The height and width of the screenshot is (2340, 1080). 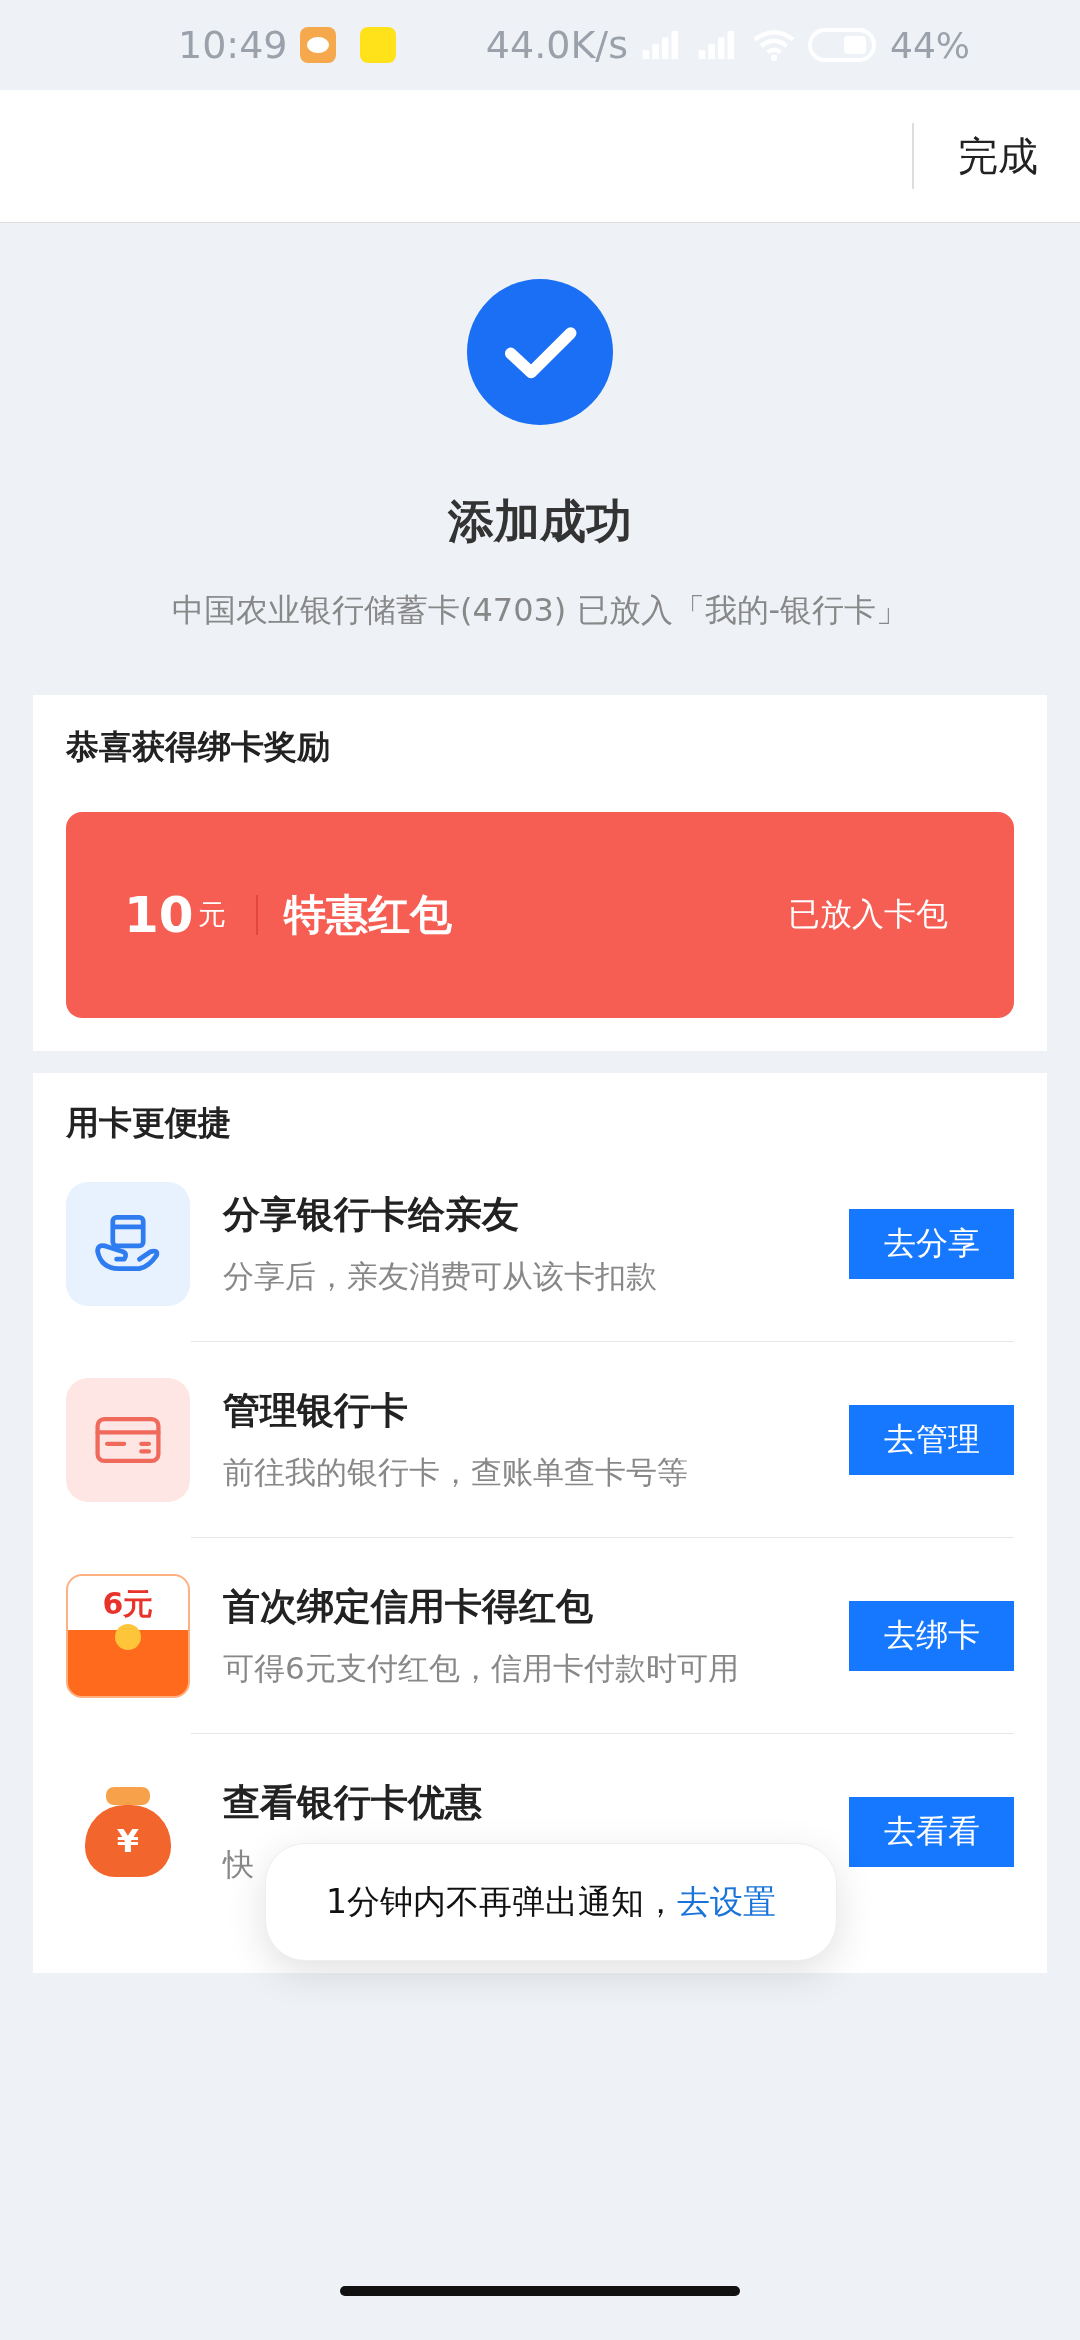 I want to click on item-title: 管理银行卡, so click(x=316, y=1411).